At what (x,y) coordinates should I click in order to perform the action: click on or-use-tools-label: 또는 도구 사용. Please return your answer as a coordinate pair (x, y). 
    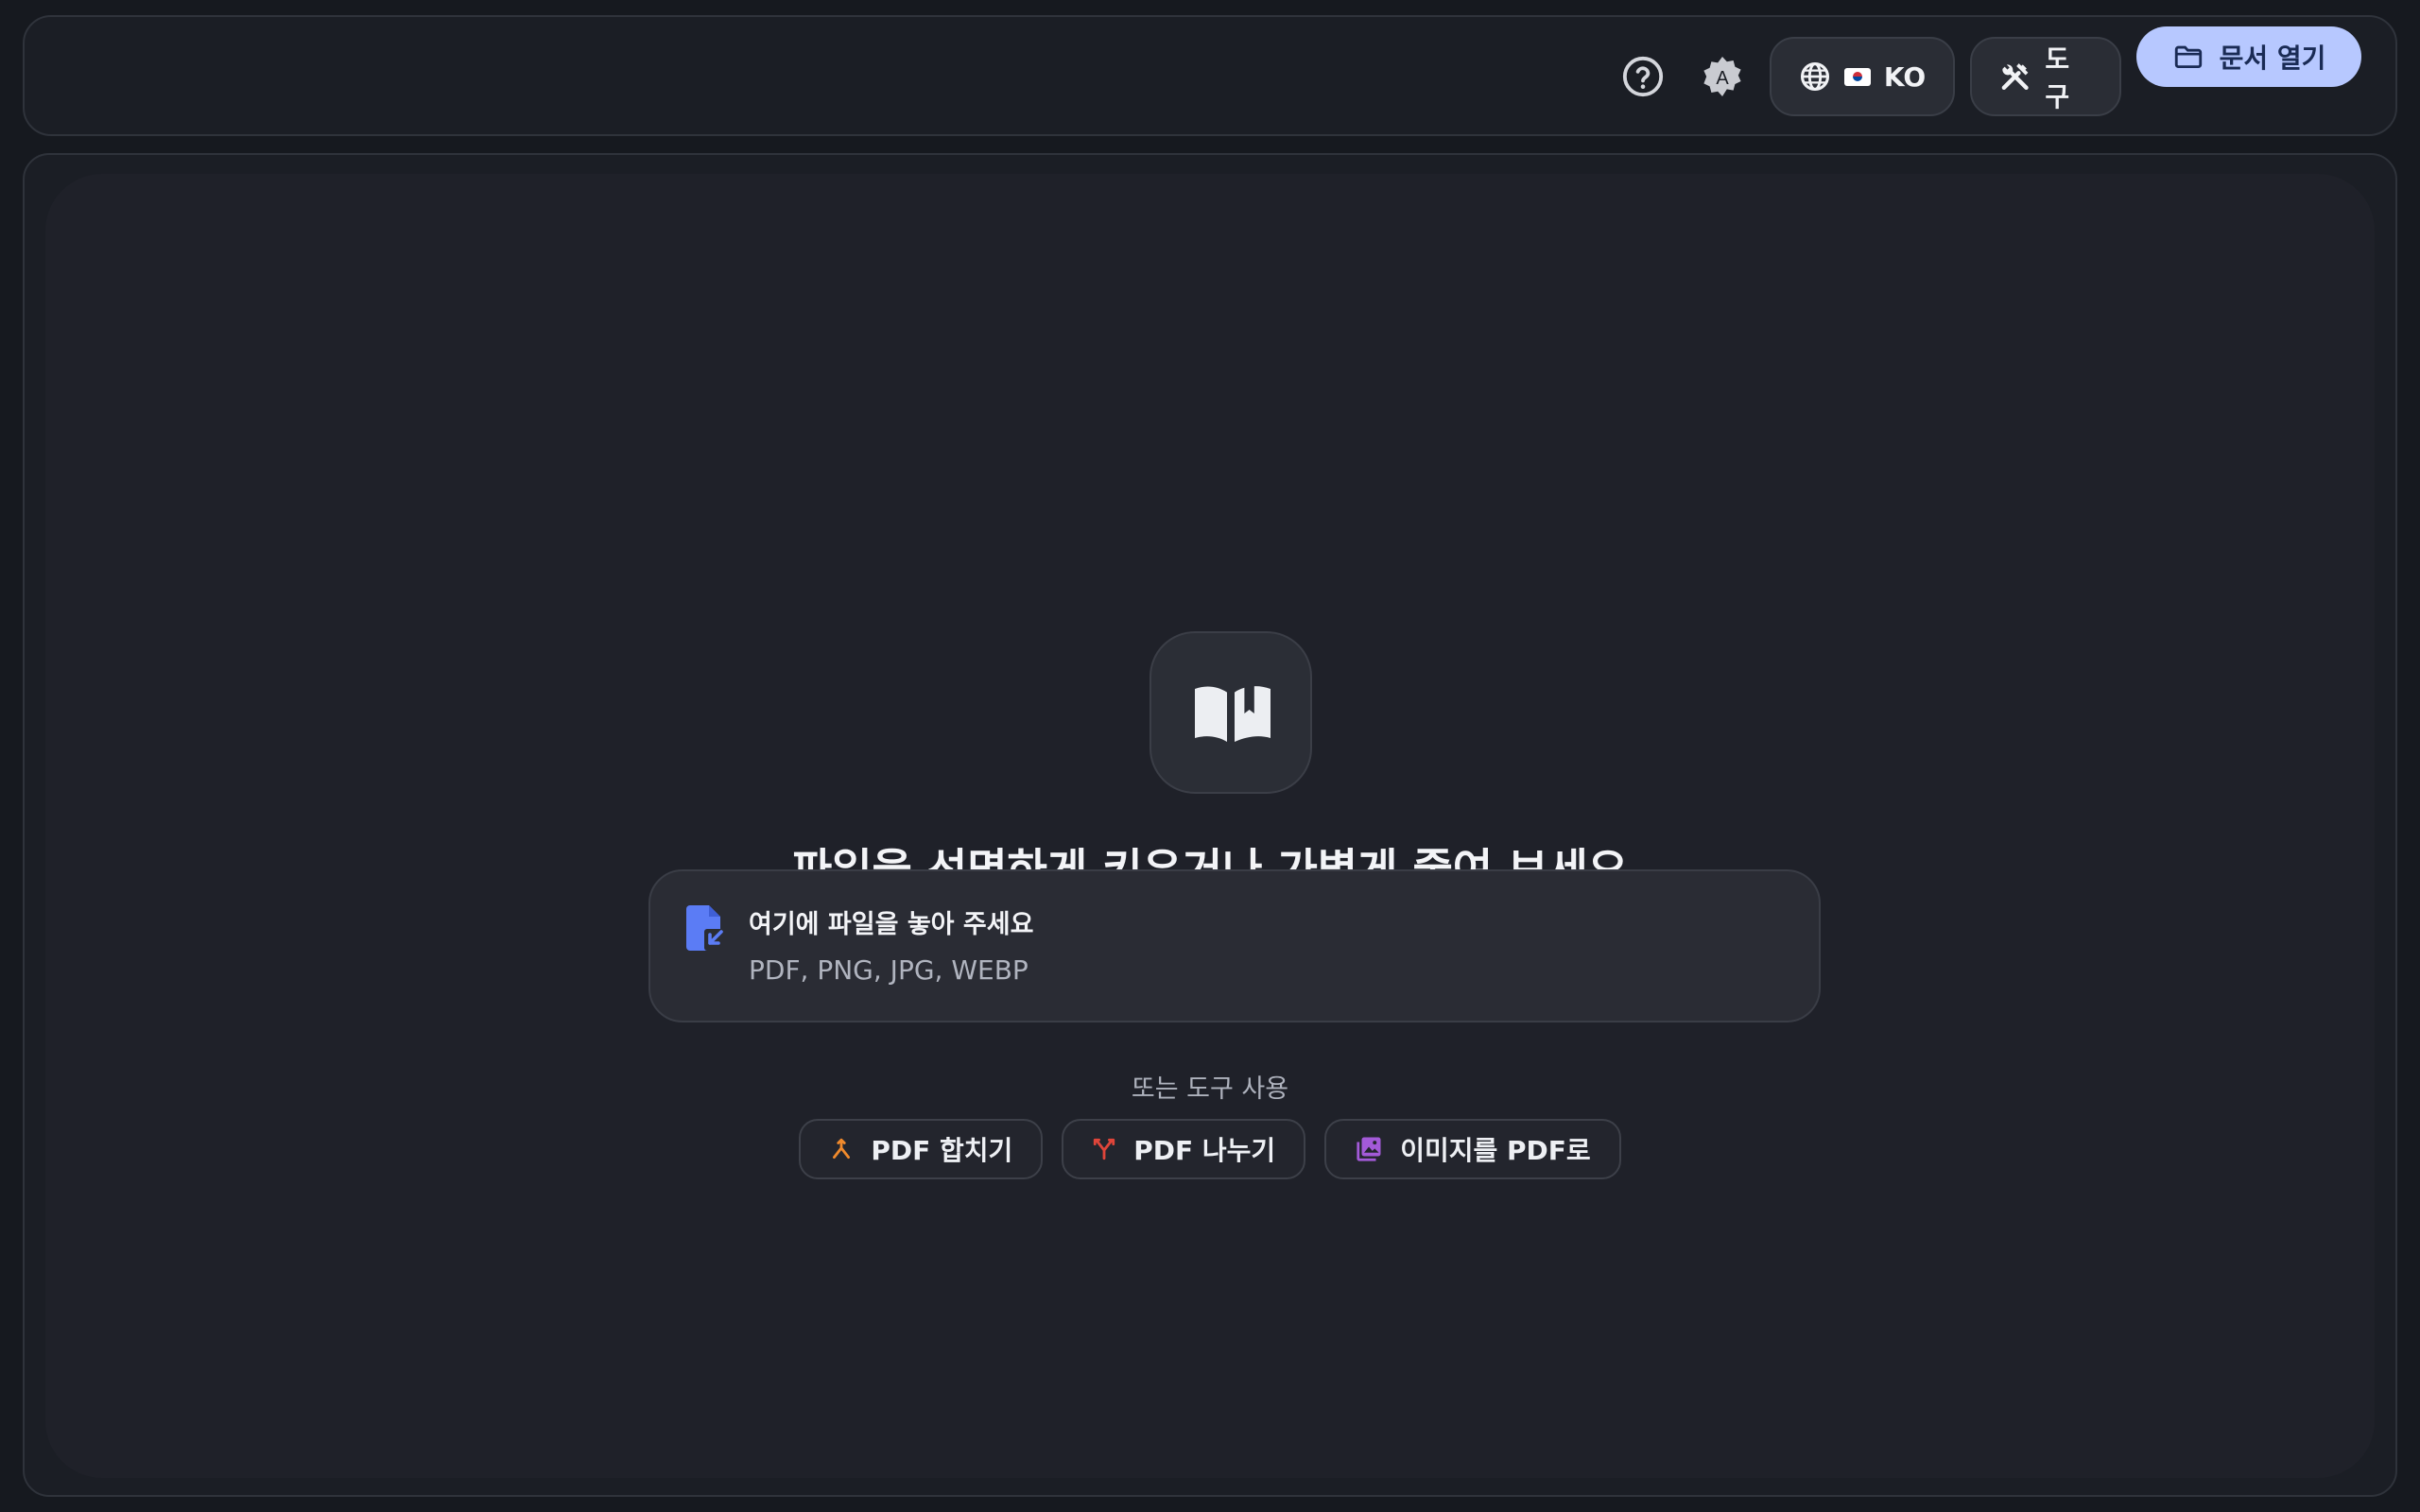
    Looking at the image, I should click on (1210, 1089).